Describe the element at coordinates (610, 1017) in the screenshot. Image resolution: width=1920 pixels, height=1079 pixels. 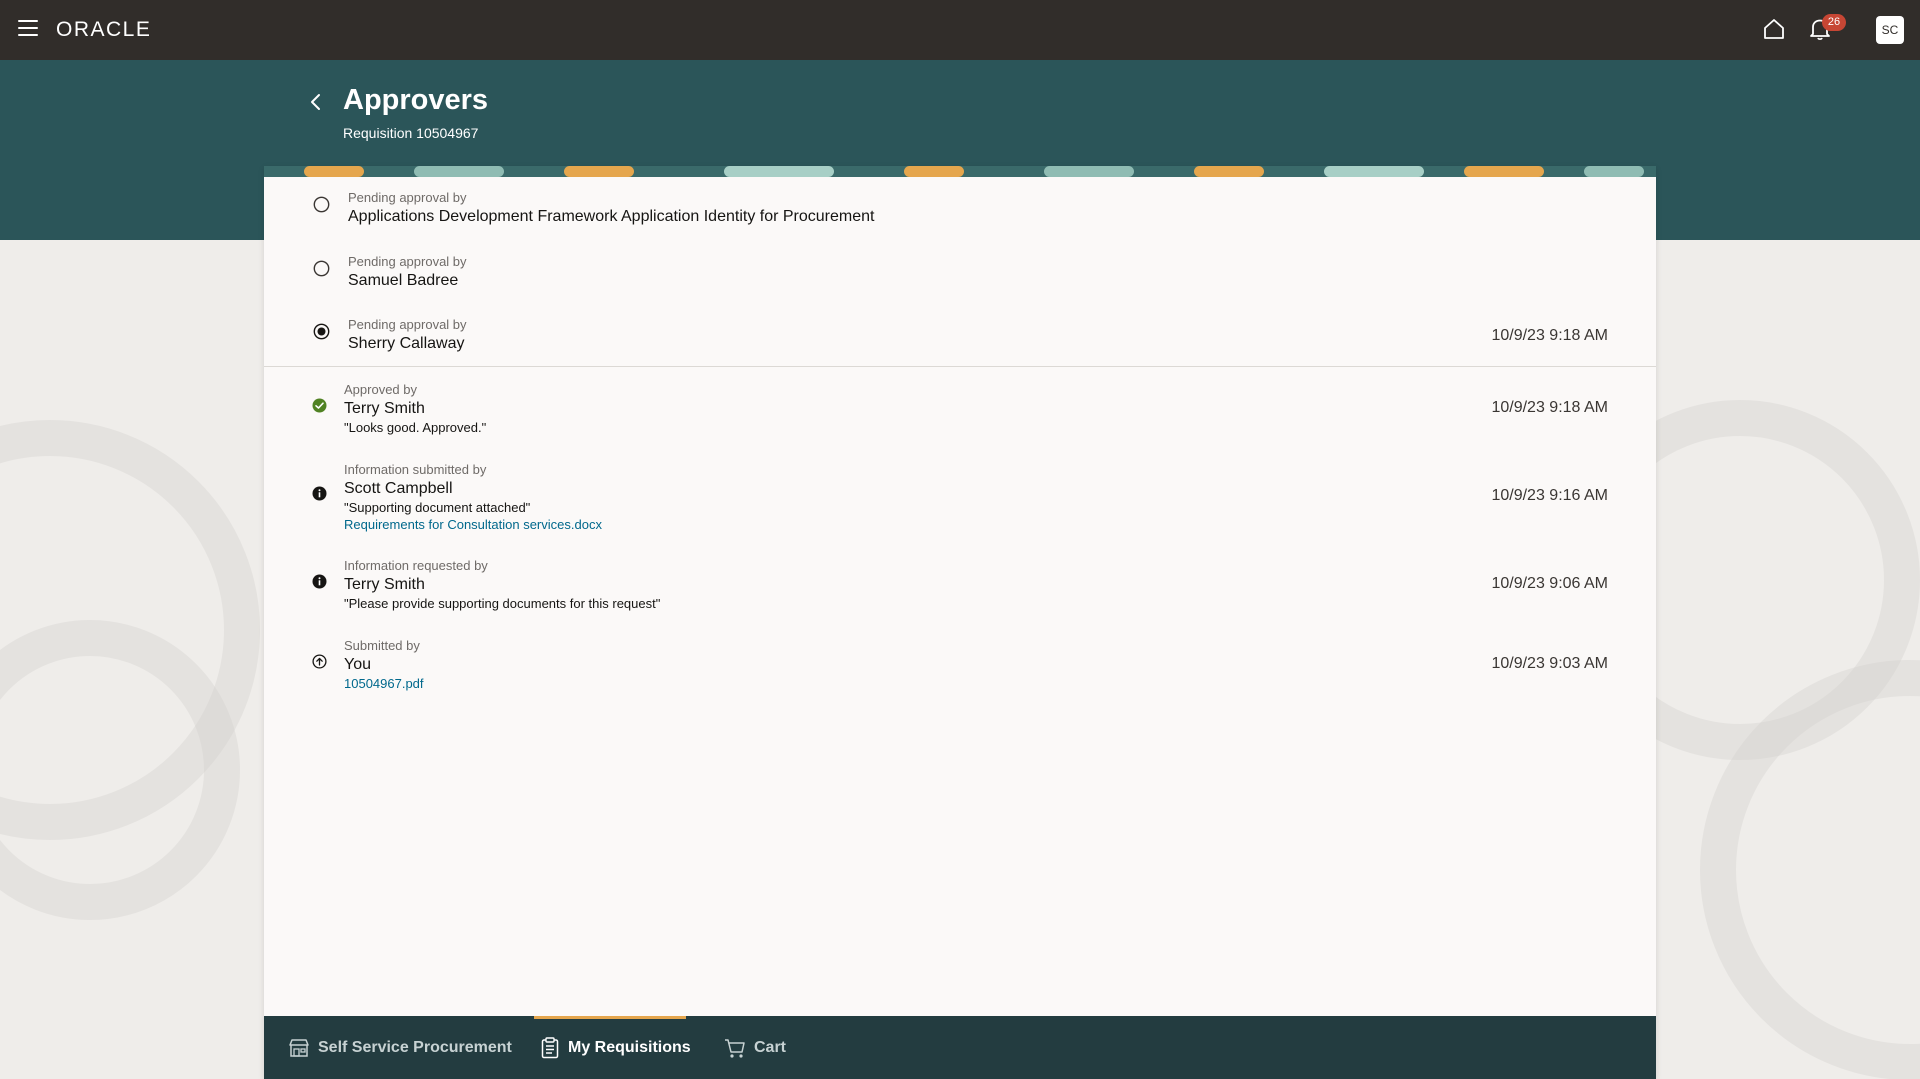
I see `active-tab-indicator` at that location.